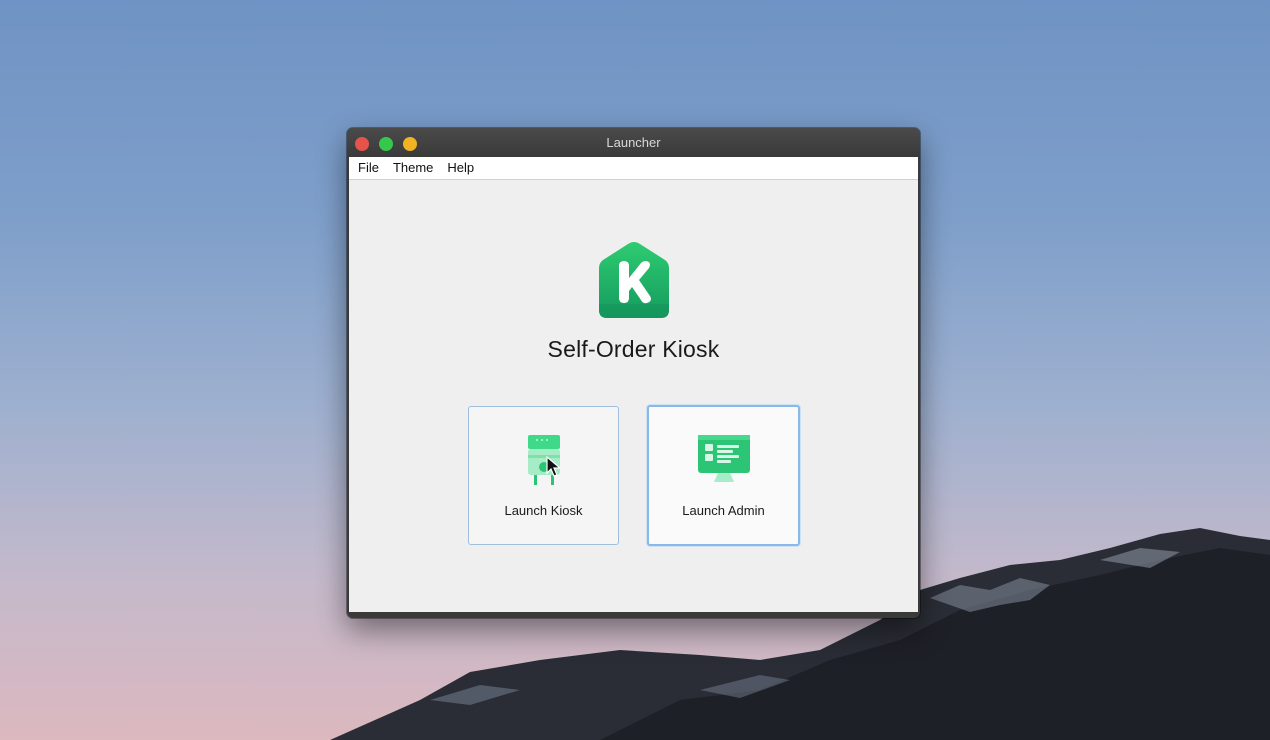  I want to click on launch-admin-label: Launch Admin, so click(723, 510).